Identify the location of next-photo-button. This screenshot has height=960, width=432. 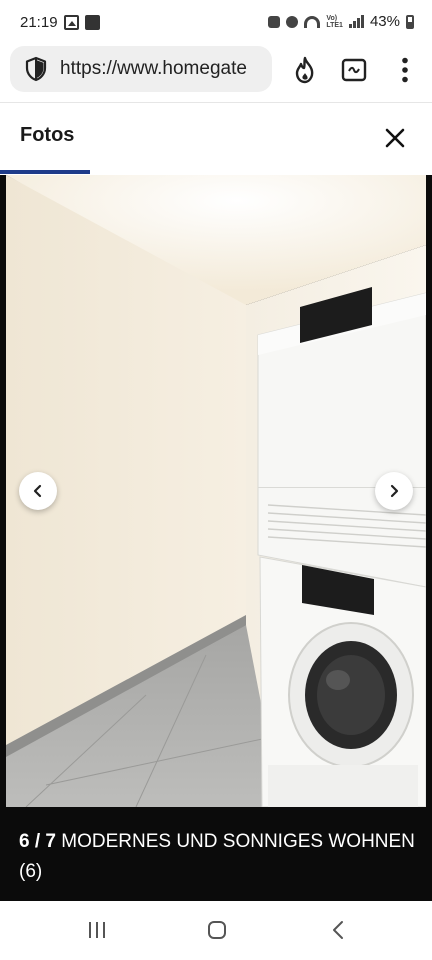
(394, 491).